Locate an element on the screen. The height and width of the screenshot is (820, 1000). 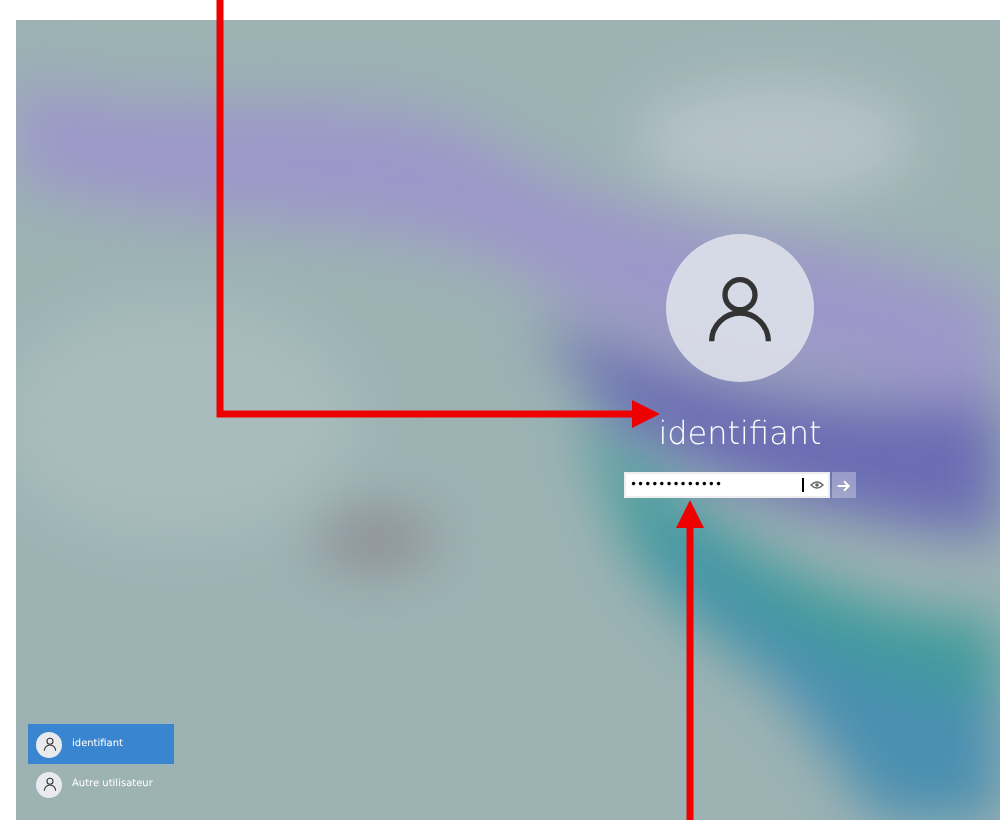
submit-button is located at coordinates (844, 485).